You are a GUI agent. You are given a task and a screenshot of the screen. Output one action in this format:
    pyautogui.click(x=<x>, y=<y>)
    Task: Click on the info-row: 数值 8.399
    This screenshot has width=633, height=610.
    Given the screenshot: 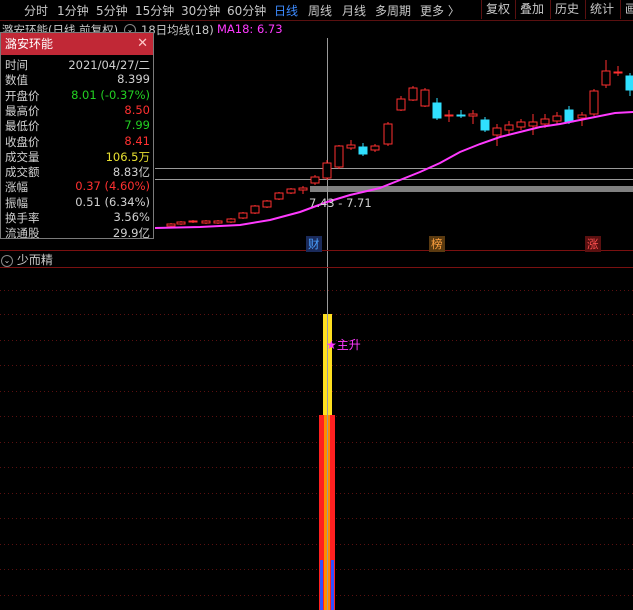 What is the action you would take?
    pyautogui.click(x=77, y=80)
    